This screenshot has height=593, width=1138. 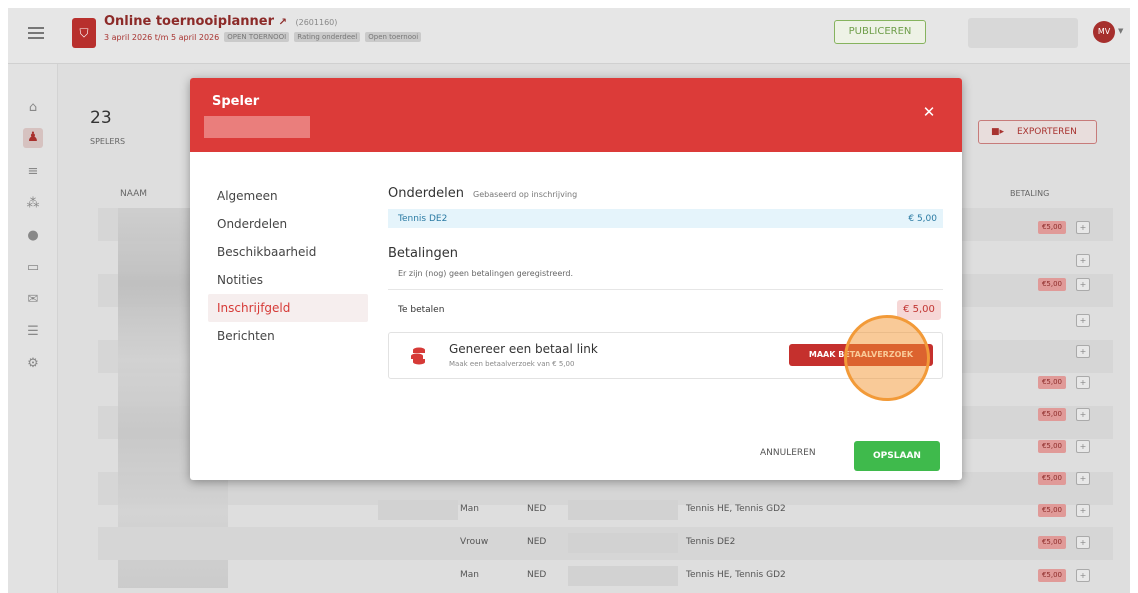 What do you see at coordinates (33, 236) in the screenshot?
I see `ball-icon: ●` at bounding box center [33, 236].